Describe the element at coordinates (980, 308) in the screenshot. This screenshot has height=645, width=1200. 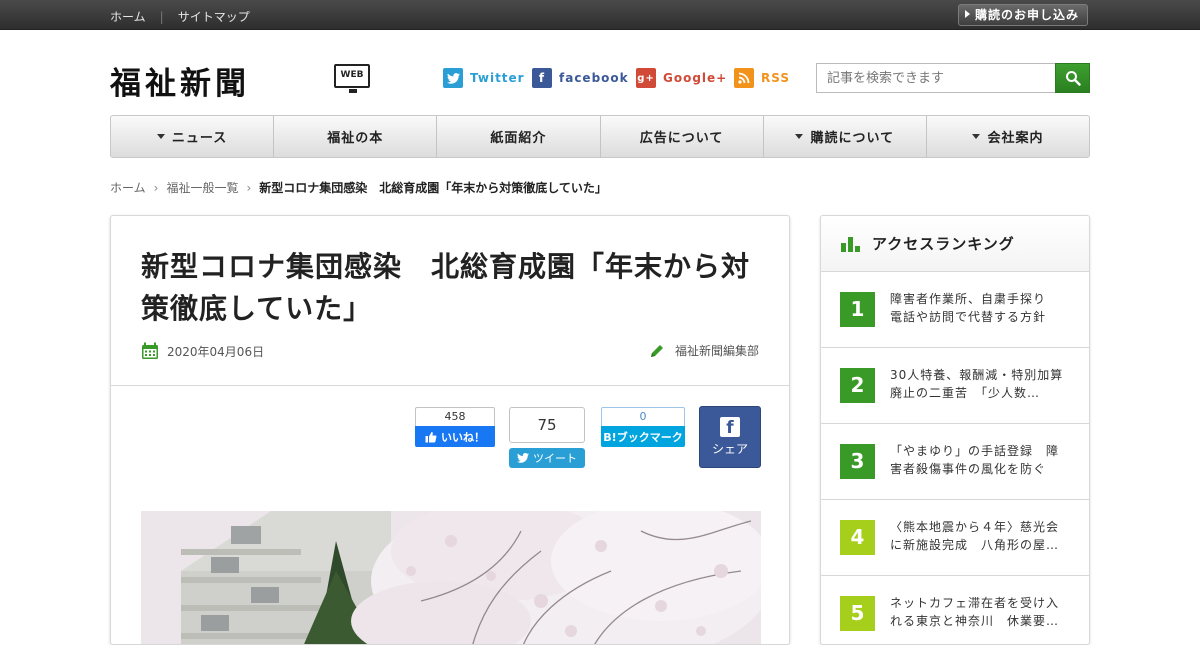
I see `rank-title: 障害者作業所、自粛手探り 電話や訪問で代替する方針` at that location.